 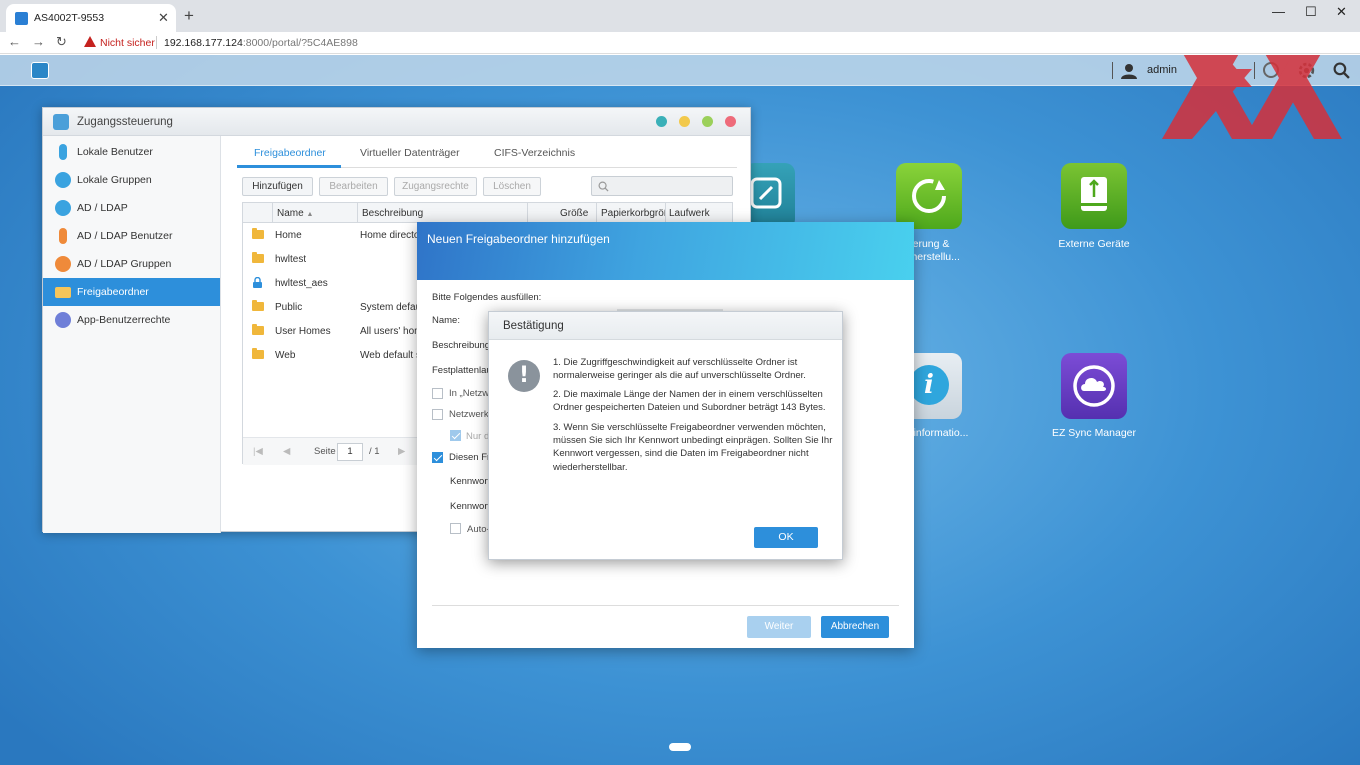 What do you see at coordinates (69, 18) in the screenshot?
I see `tab-title: AS4002T-9553` at bounding box center [69, 18].